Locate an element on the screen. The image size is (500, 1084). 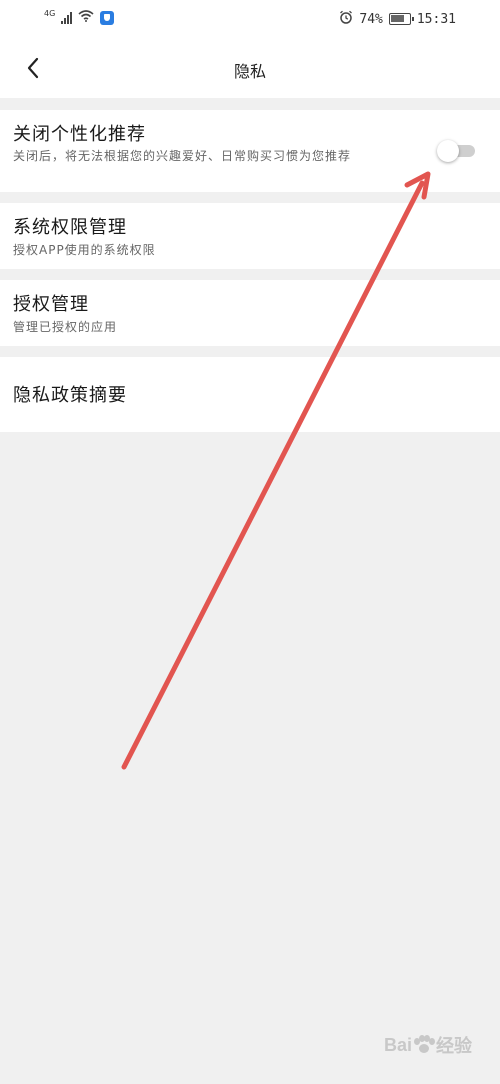
system-permission-management-item: 系统权限管理 授权APP使用的系统权限 is located at coordinates (250, 236).